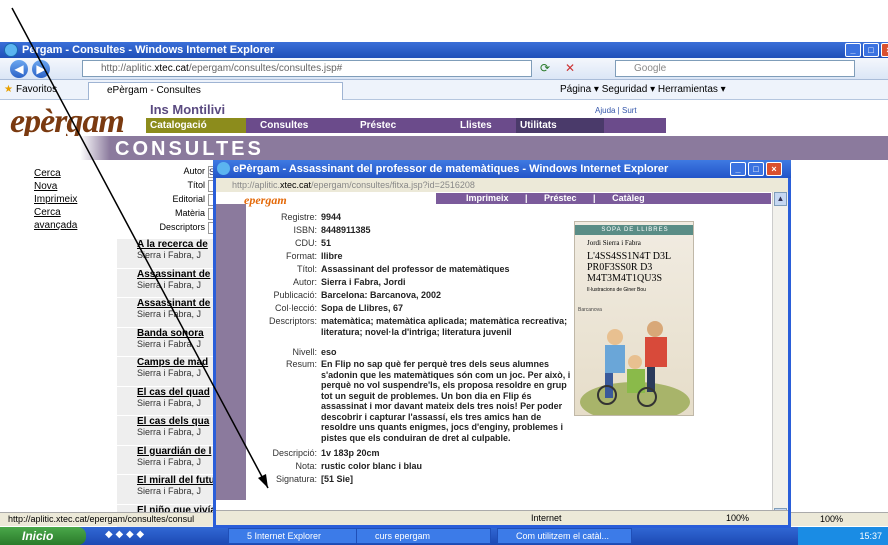 The height and width of the screenshot is (545, 888). Describe the element at coordinates (282, 125) in the screenshot. I see `menu-consultes: Consultes` at that location.